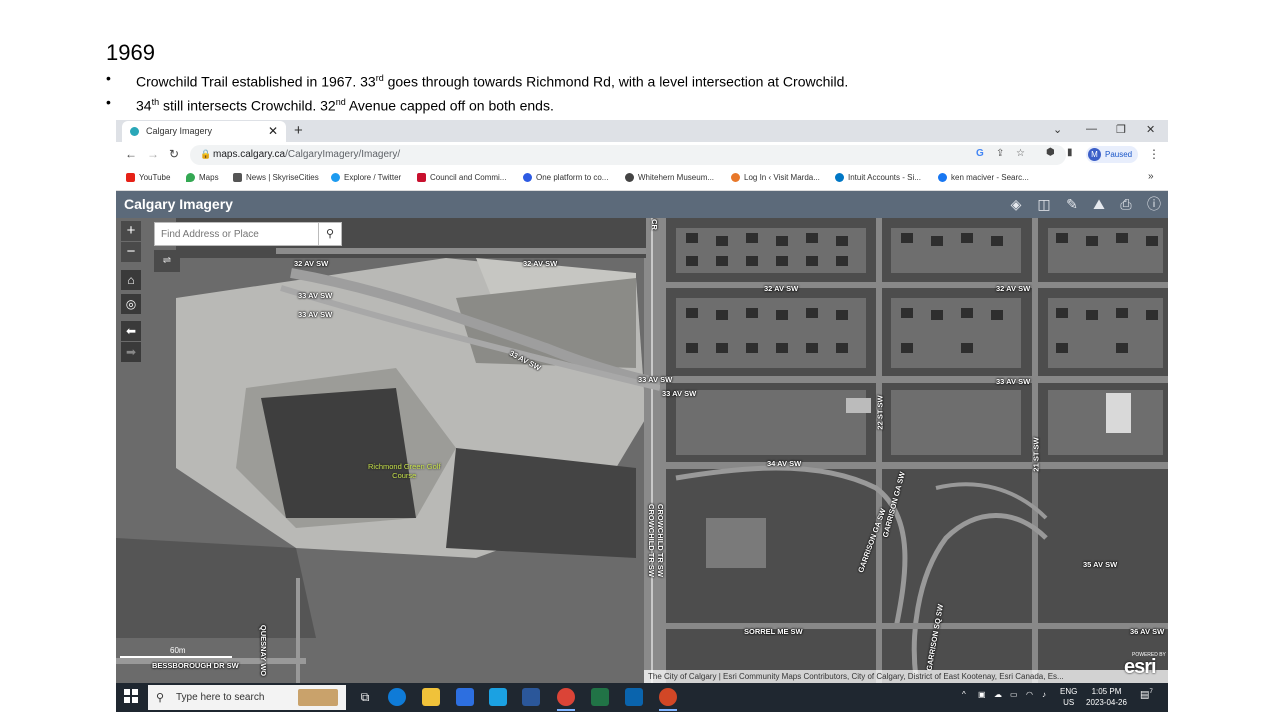 This screenshot has height=720, width=1280. I want to click on taskbar-search: ⚲ Type here to search, so click(247, 697).